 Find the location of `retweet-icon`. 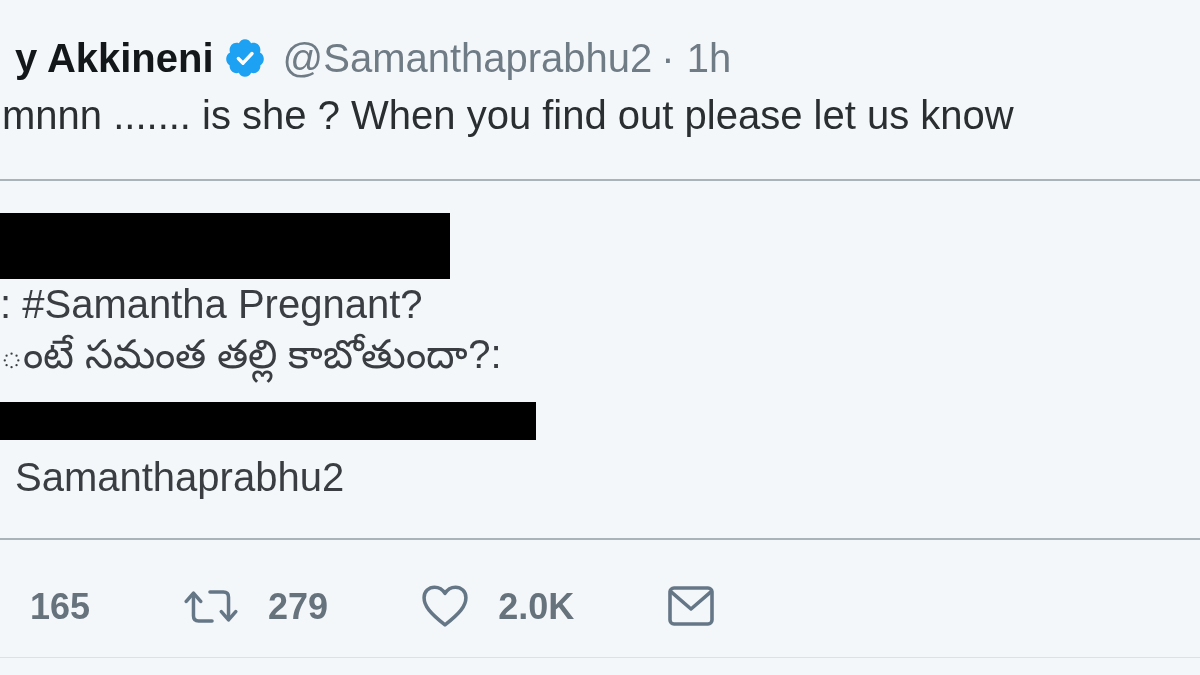

retweet-icon is located at coordinates (211, 606).